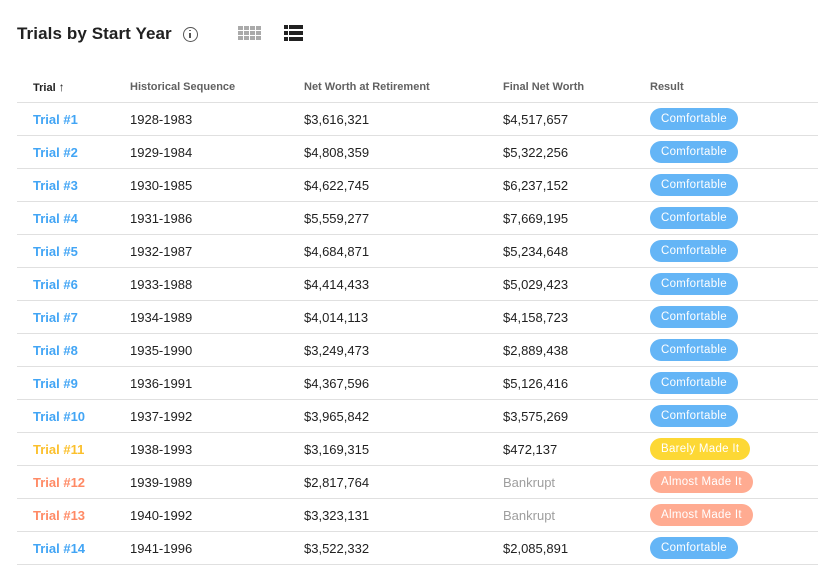 This screenshot has height=565, width=835. What do you see at coordinates (576, 87) in the screenshot?
I see `column-header-final-net-worth: Final Net Worth` at bounding box center [576, 87].